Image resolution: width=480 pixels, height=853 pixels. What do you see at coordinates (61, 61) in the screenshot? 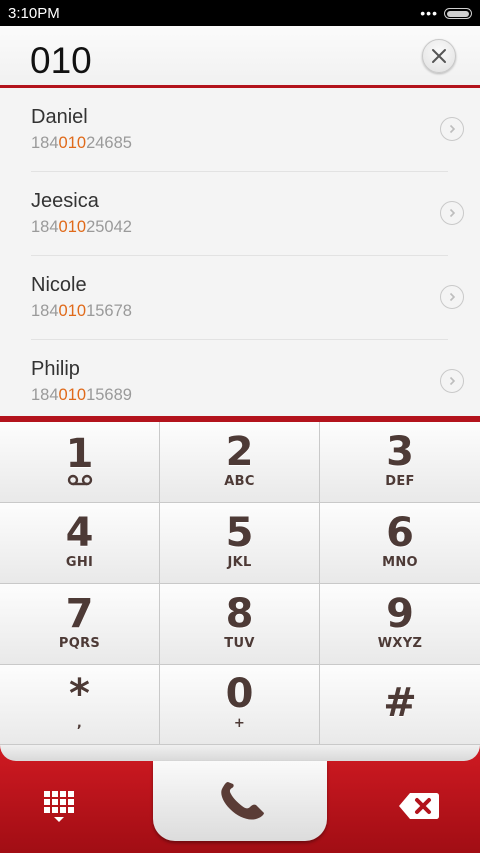
I see `dial-number-field: 010` at bounding box center [61, 61].